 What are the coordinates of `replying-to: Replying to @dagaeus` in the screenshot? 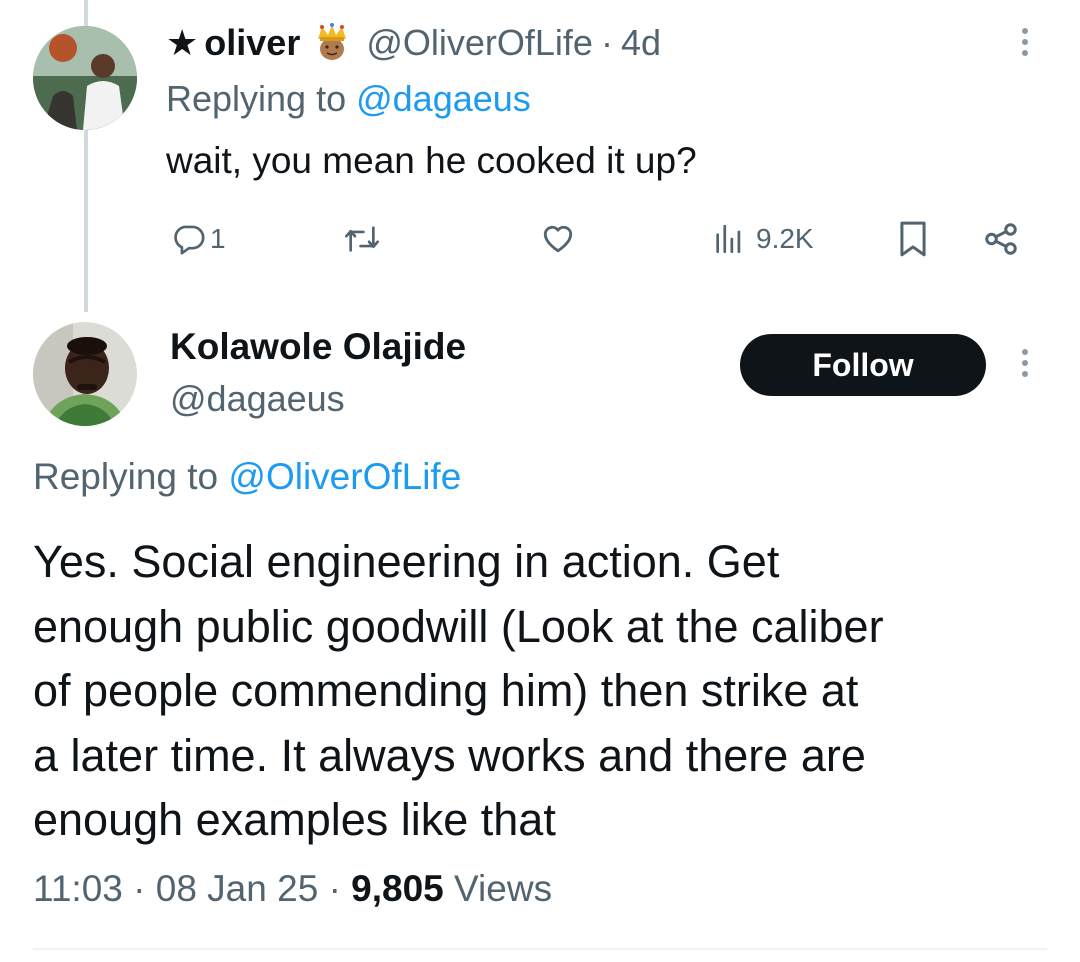 It's located at (348, 99).